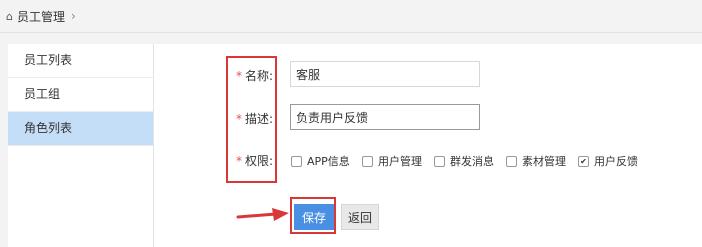 The height and width of the screenshot is (247, 702). I want to click on permission-mass-message: 群发消息, so click(464, 161).